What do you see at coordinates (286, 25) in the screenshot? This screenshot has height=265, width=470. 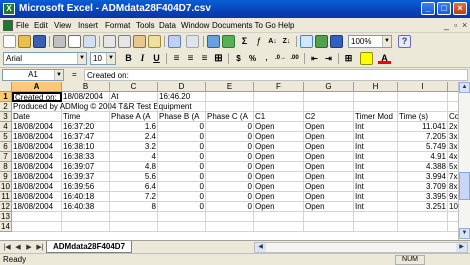 I see `menu-help: Help` at bounding box center [286, 25].